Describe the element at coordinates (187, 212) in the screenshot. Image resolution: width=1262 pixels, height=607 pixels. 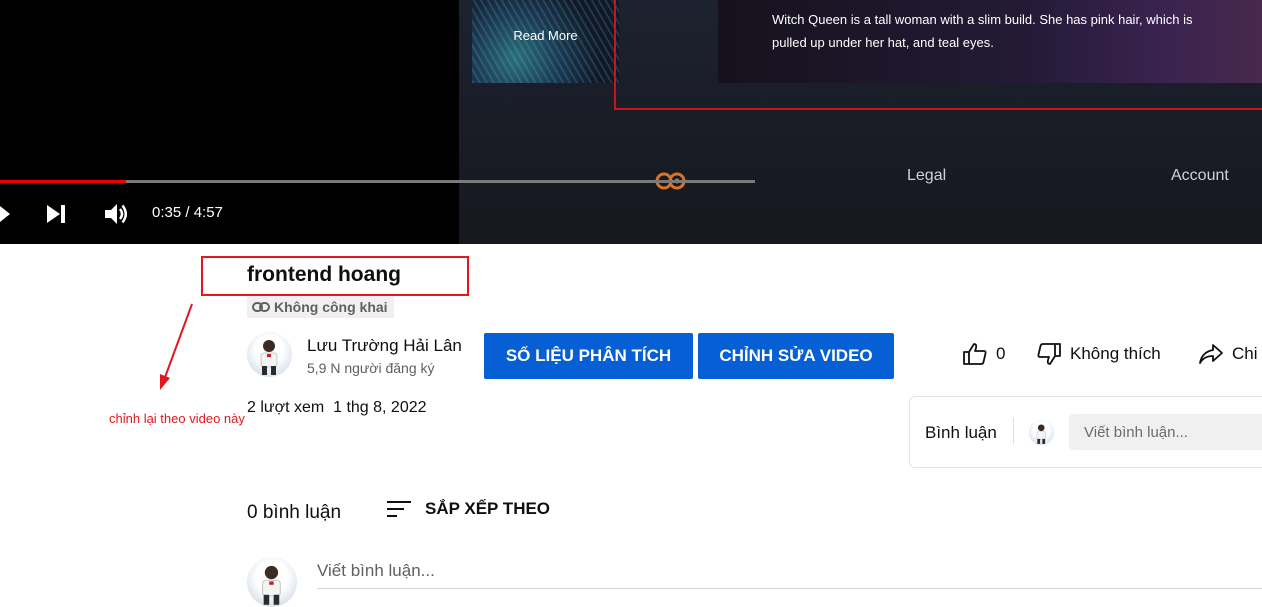
I see `time-display: 0:35 / 4:57` at that location.